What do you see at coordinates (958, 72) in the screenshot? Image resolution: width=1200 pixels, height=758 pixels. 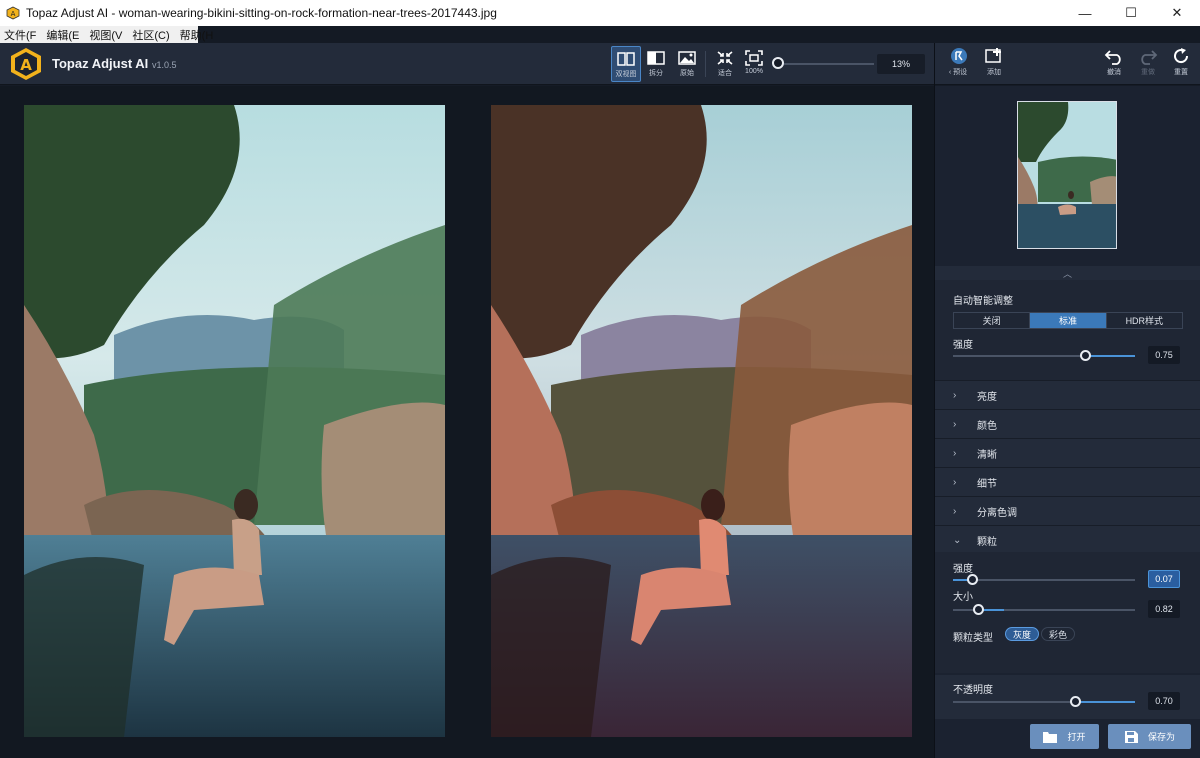 I see `presets-label: ‹ 预设` at bounding box center [958, 72].